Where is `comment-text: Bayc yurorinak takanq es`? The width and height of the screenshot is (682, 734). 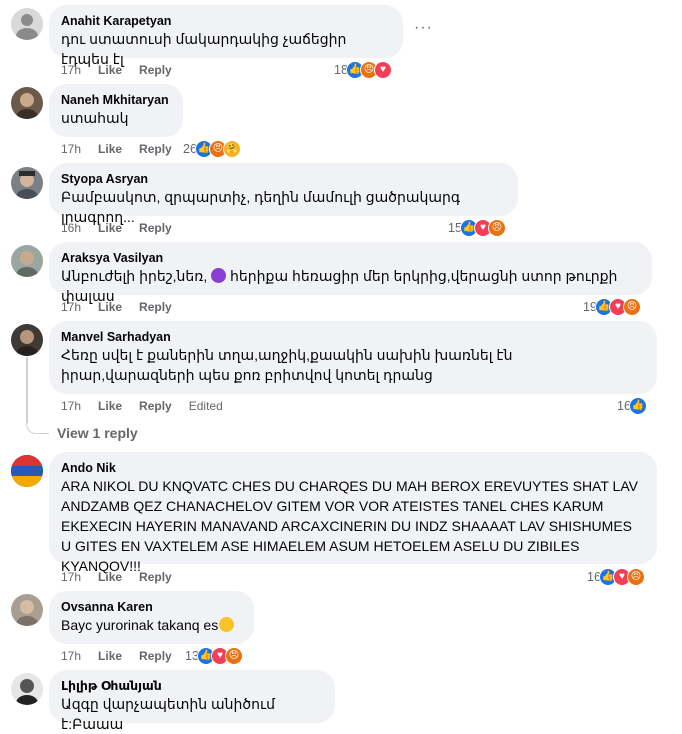 comment-text: Bayc yurorinak takanq es is located at coordinates (151, 625).